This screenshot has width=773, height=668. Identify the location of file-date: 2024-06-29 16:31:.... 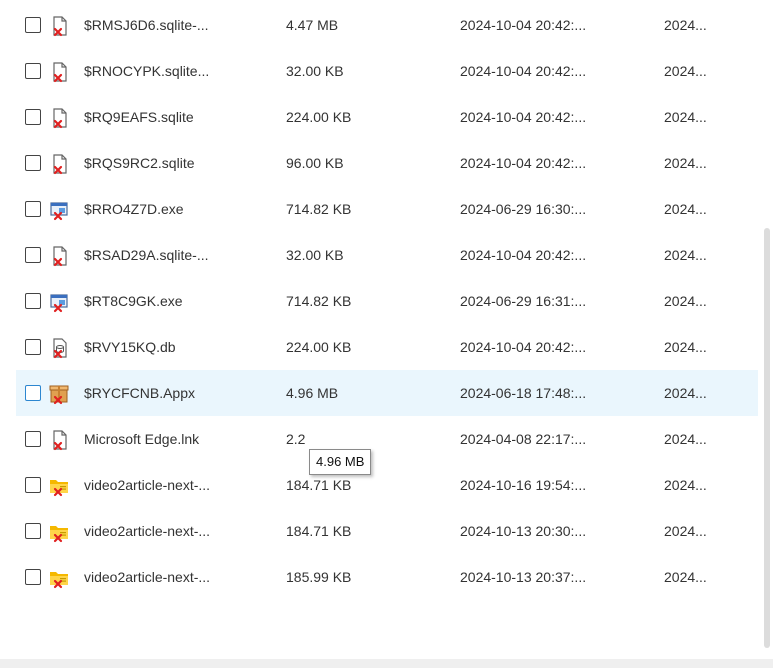
(523, 301).